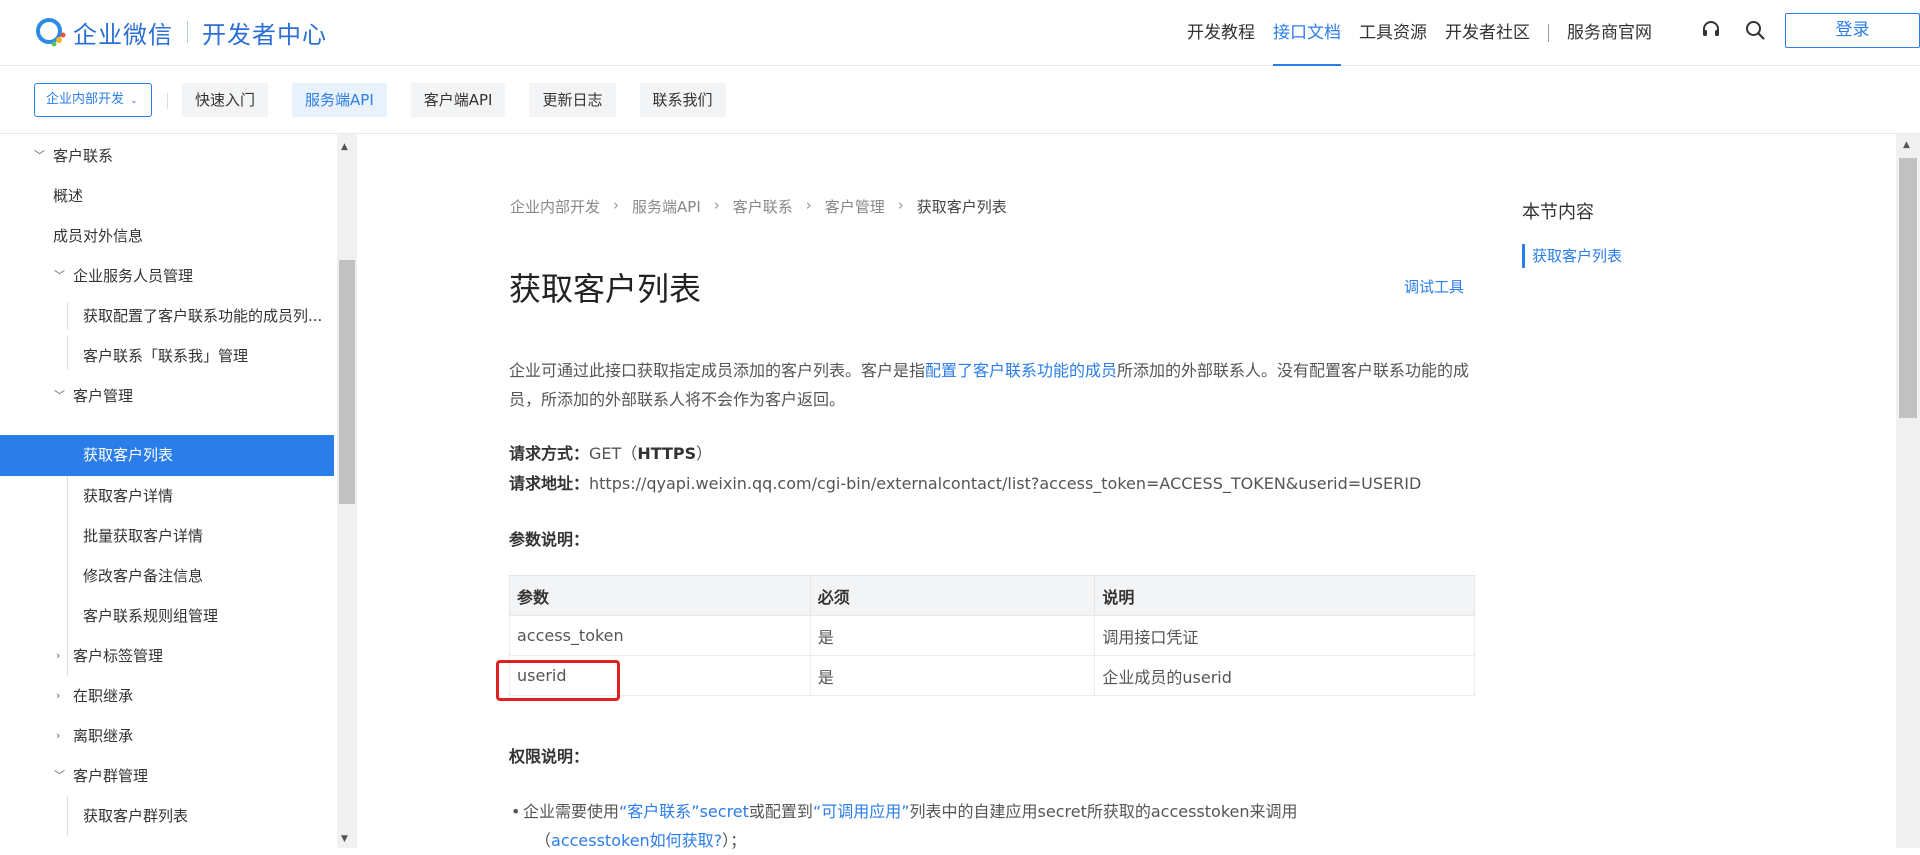 This screenshot has width=1920, height=855. Describe the element at coordinates (167, 536) in the screenshot. I see `sidebar-item-batch-customer-detail: 批量获取客户详情` at that location.